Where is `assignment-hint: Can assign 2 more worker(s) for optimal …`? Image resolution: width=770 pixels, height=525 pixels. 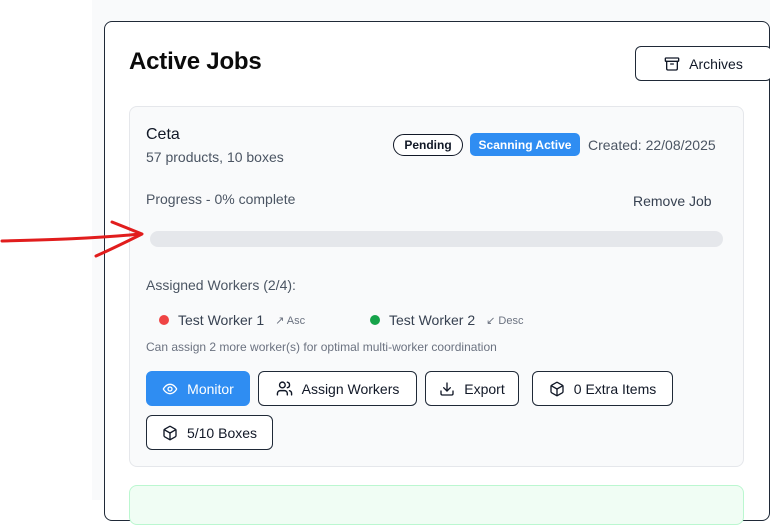
assignment-hint: Can assign 2 more worker(s) for optimal … is located at coordinates (321, 347).